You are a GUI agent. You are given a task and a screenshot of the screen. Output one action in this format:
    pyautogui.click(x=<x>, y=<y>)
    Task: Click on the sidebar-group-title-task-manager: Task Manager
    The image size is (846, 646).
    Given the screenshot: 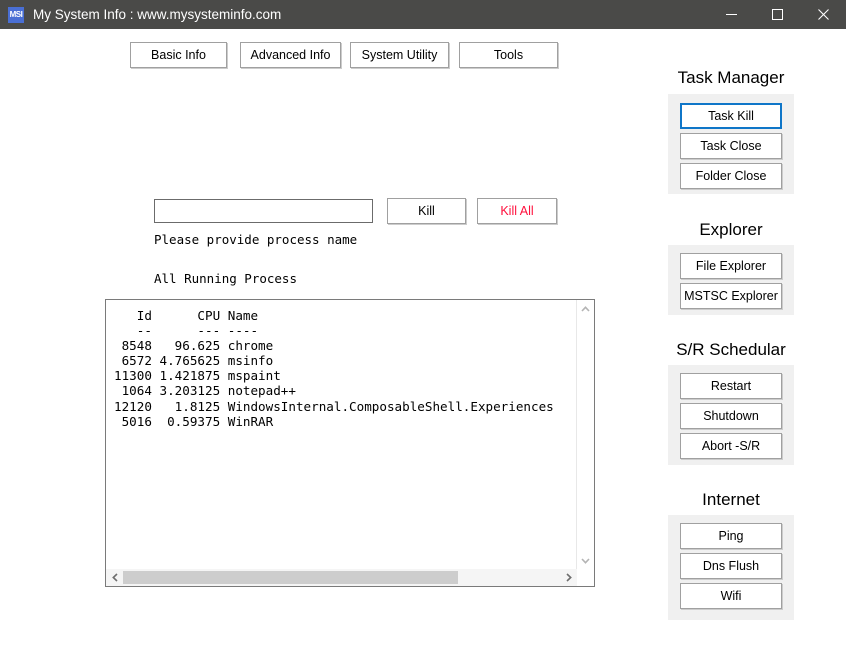 What is the action you would take?
    pyautogui.click(x=731, y=77)
    